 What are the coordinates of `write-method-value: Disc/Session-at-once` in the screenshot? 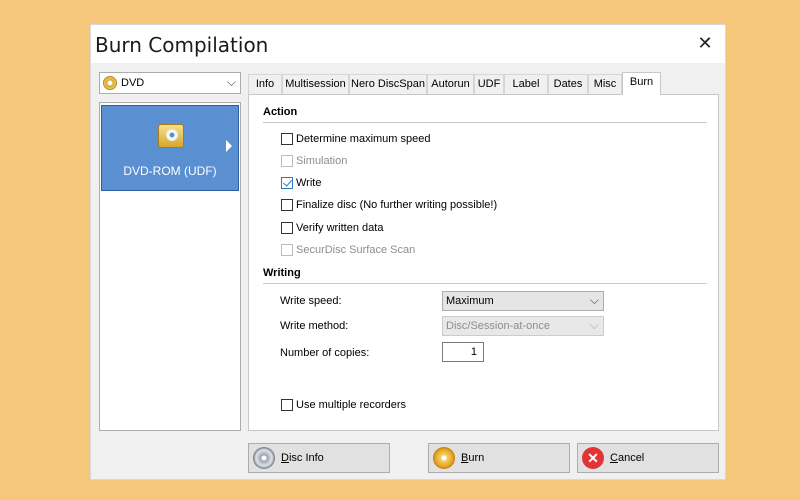 It's located at (498, 326).